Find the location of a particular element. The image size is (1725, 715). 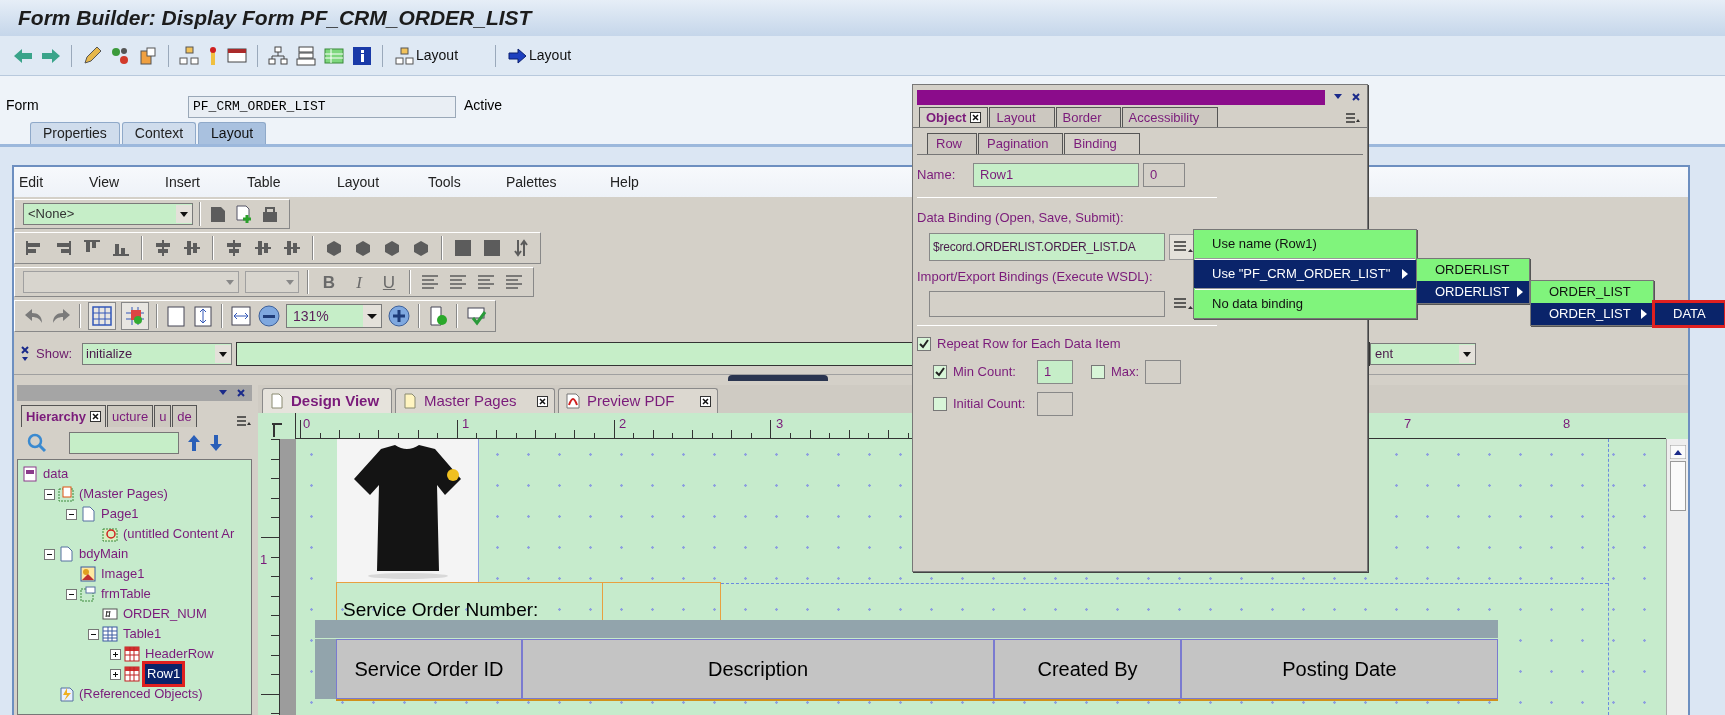

column-header: Posting Date is located at coordinates (1339, 669).